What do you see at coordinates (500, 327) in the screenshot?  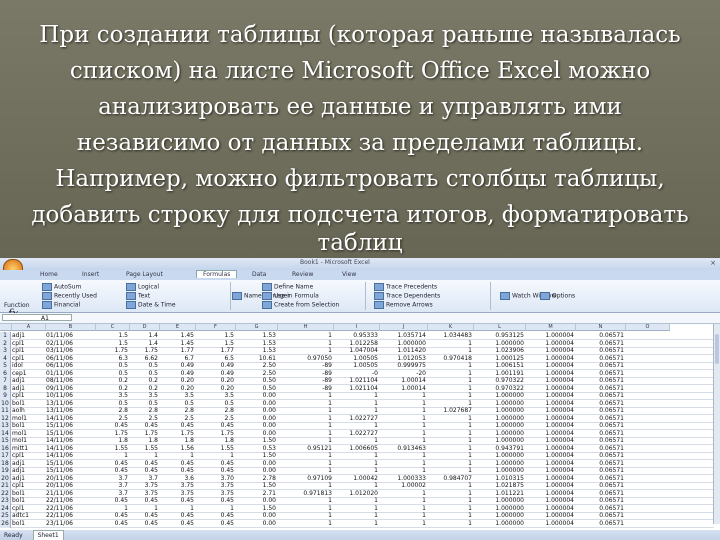 I see `column-header: L` at bounding box center [500, 327].